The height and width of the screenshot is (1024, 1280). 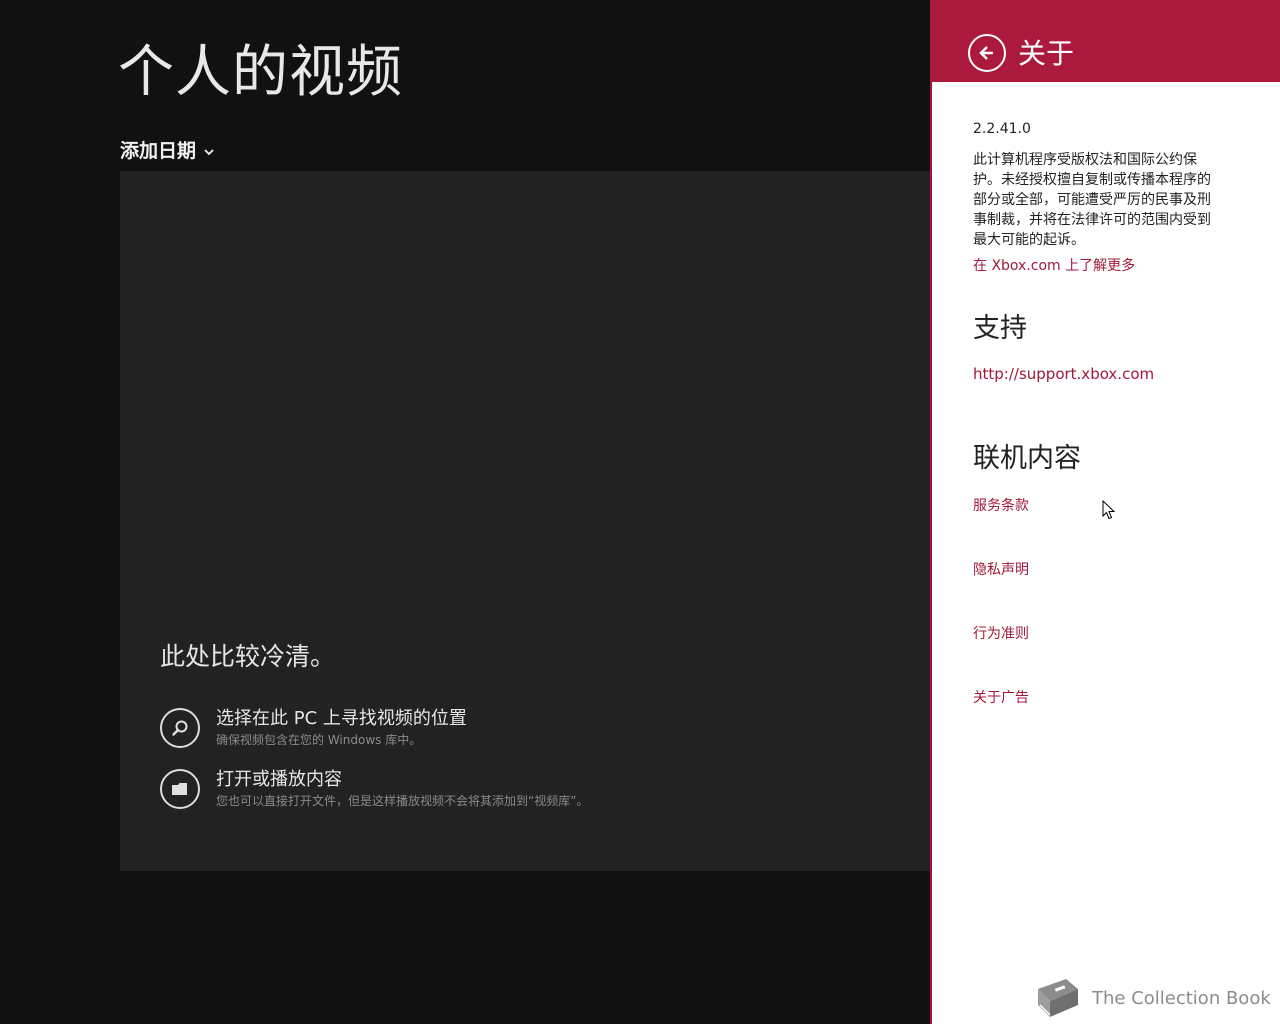 I want to click on open-or-play-text: 打开或播放内容, so click(x=279, y=779).